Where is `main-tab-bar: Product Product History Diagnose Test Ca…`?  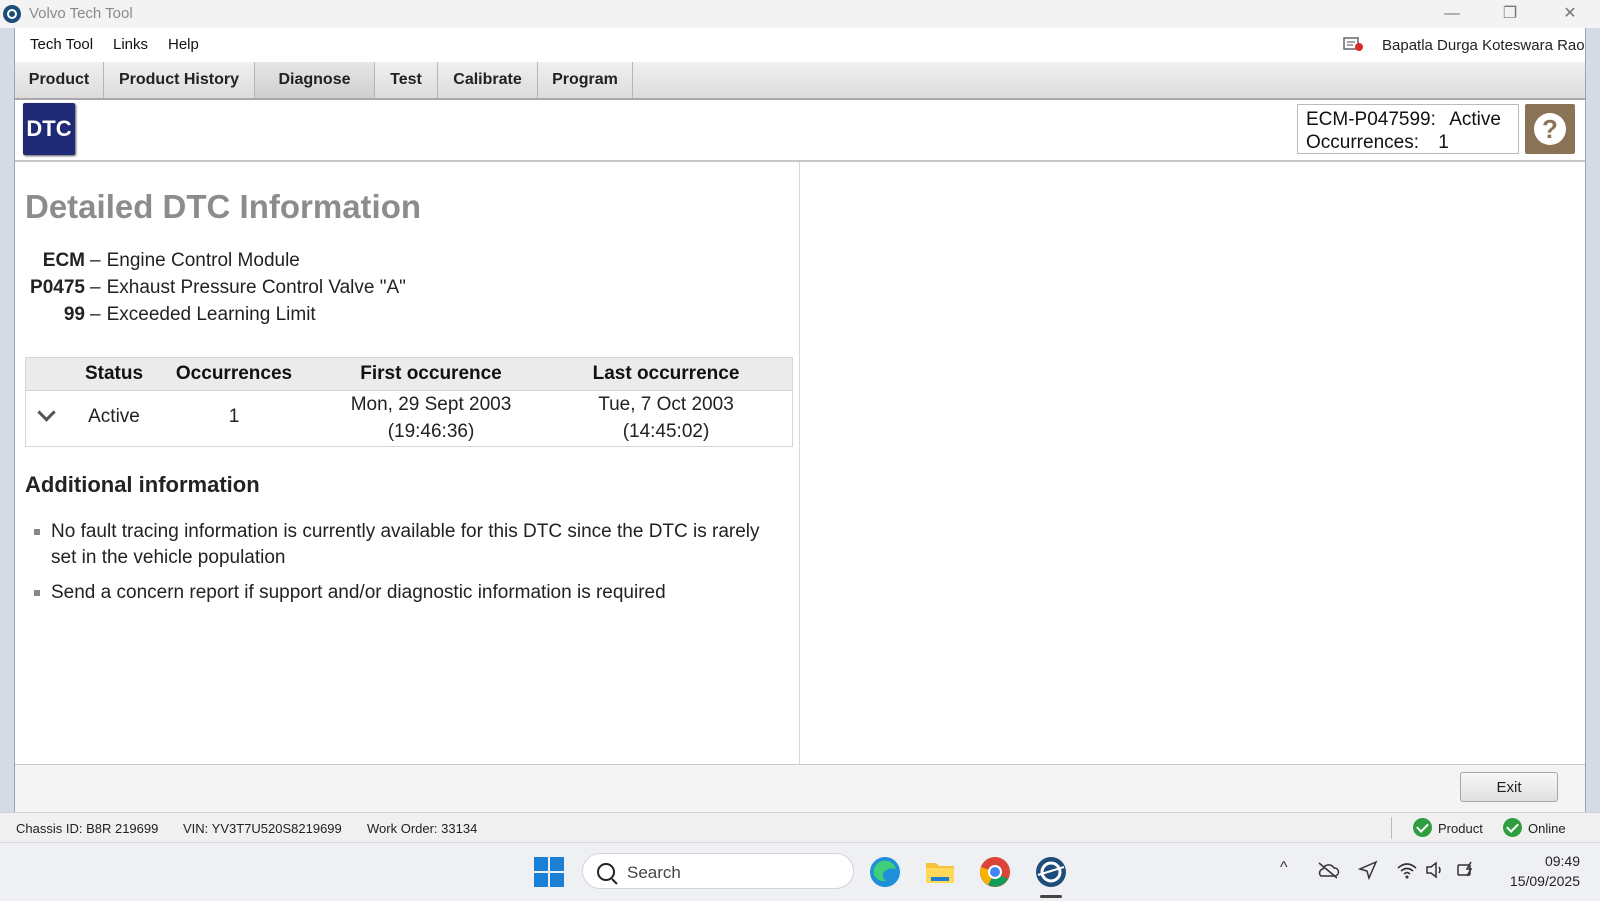 main-tab-bar: Product Product History Diagnose Test Ca… is located at coordinates (800, 81).